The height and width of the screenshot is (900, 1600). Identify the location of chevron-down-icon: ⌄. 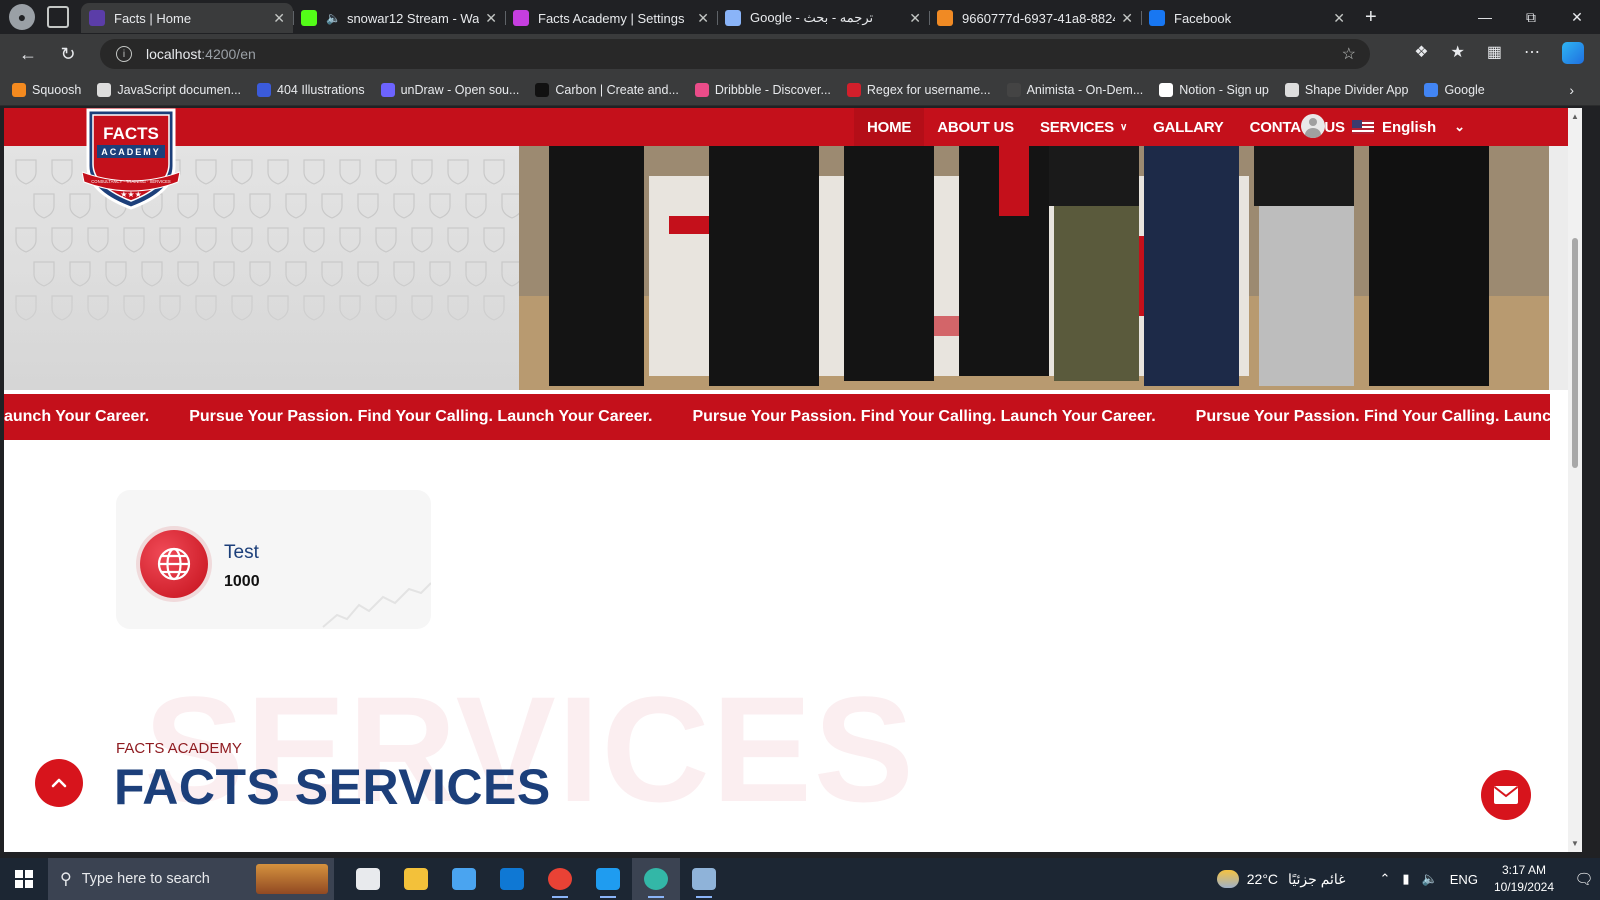
(1460, 126).